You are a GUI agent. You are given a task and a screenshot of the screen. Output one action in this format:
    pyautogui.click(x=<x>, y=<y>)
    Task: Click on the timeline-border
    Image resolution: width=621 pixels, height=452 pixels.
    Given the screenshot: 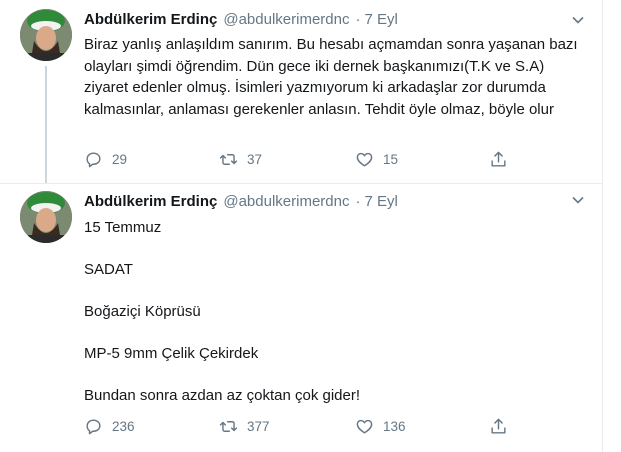 What is the action you would take?
    pyautogui.click(x=602, y=226)
    